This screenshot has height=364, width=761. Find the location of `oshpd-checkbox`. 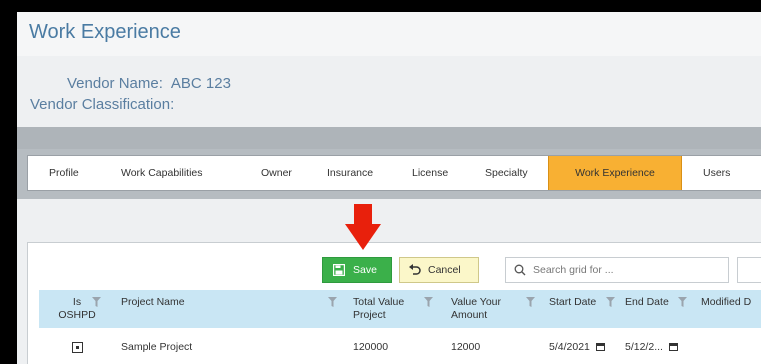

oshpd-checkbox is located at coordinates (77, 347).